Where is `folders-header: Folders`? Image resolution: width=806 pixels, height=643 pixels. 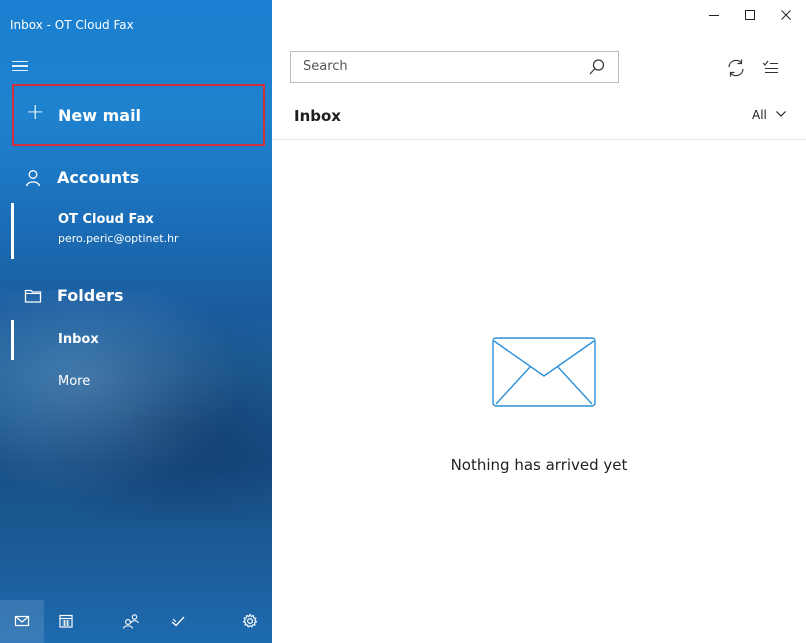 folders-header: Folders is located at coordinates (136, 296).